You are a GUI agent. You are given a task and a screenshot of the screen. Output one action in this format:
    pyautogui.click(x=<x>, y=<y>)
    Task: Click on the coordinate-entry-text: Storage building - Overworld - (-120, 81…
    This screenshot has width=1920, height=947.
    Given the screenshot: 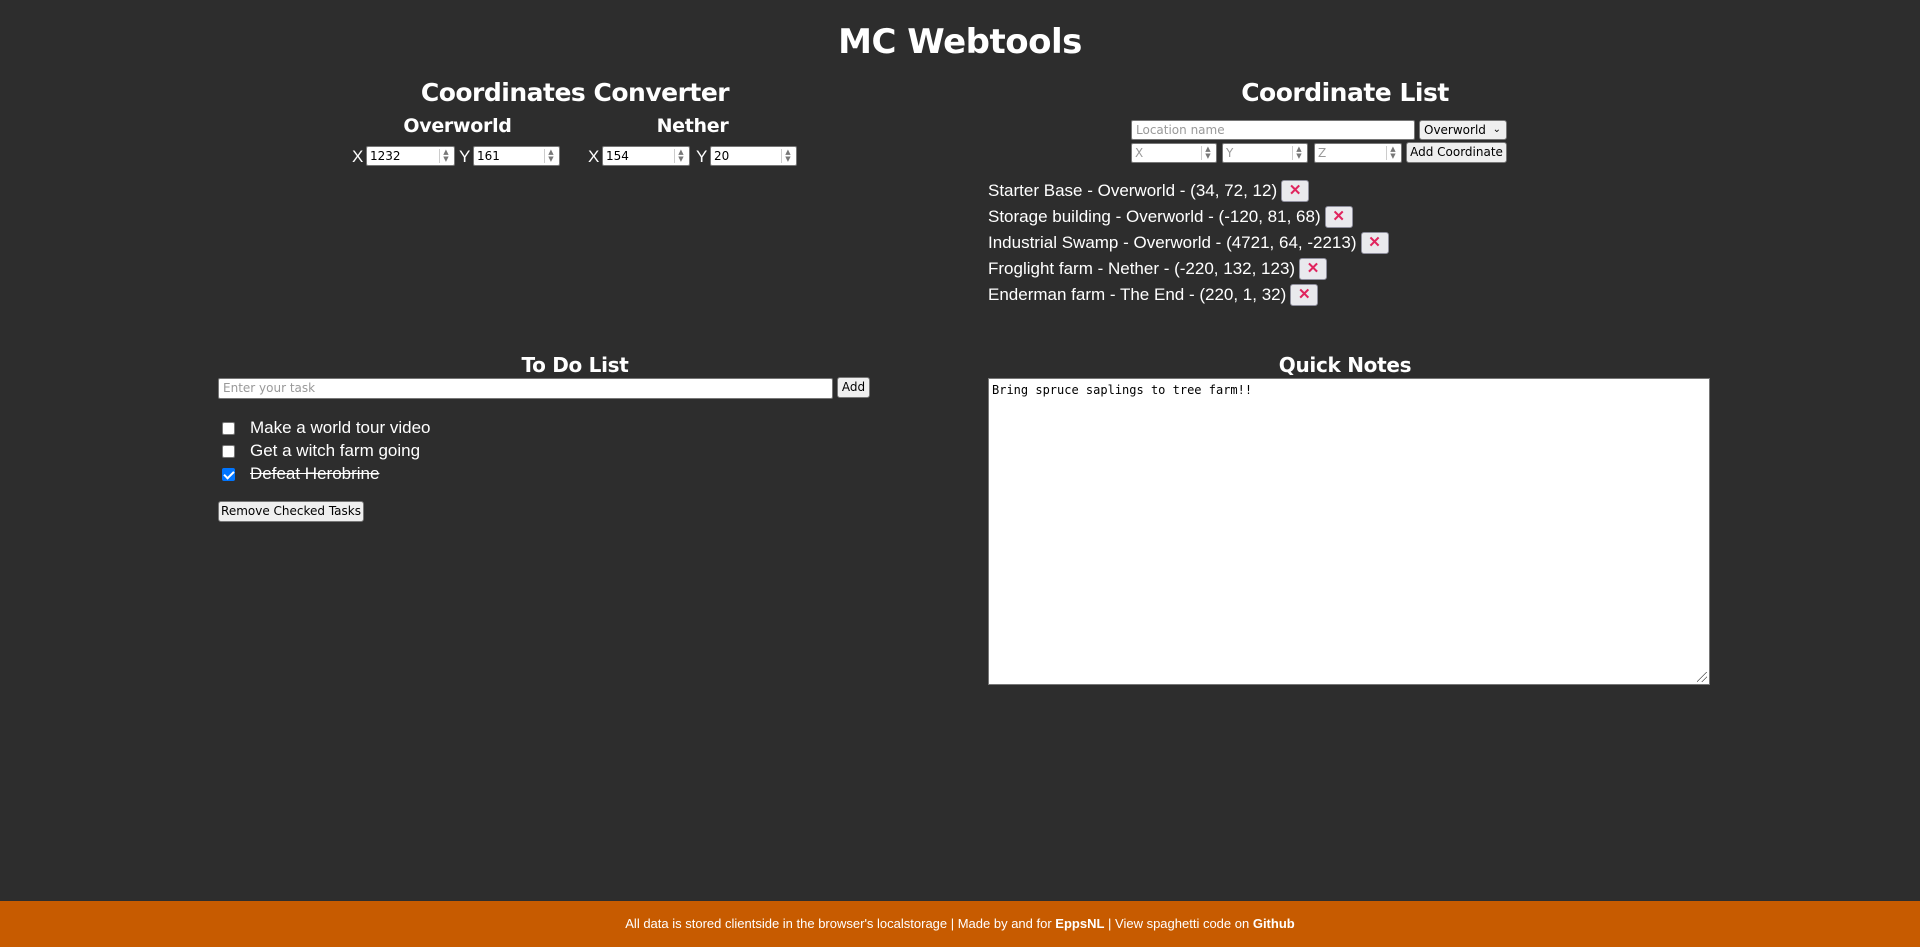 What is the action you would take?
    pyautogui.click(x=1154, y=216)
    